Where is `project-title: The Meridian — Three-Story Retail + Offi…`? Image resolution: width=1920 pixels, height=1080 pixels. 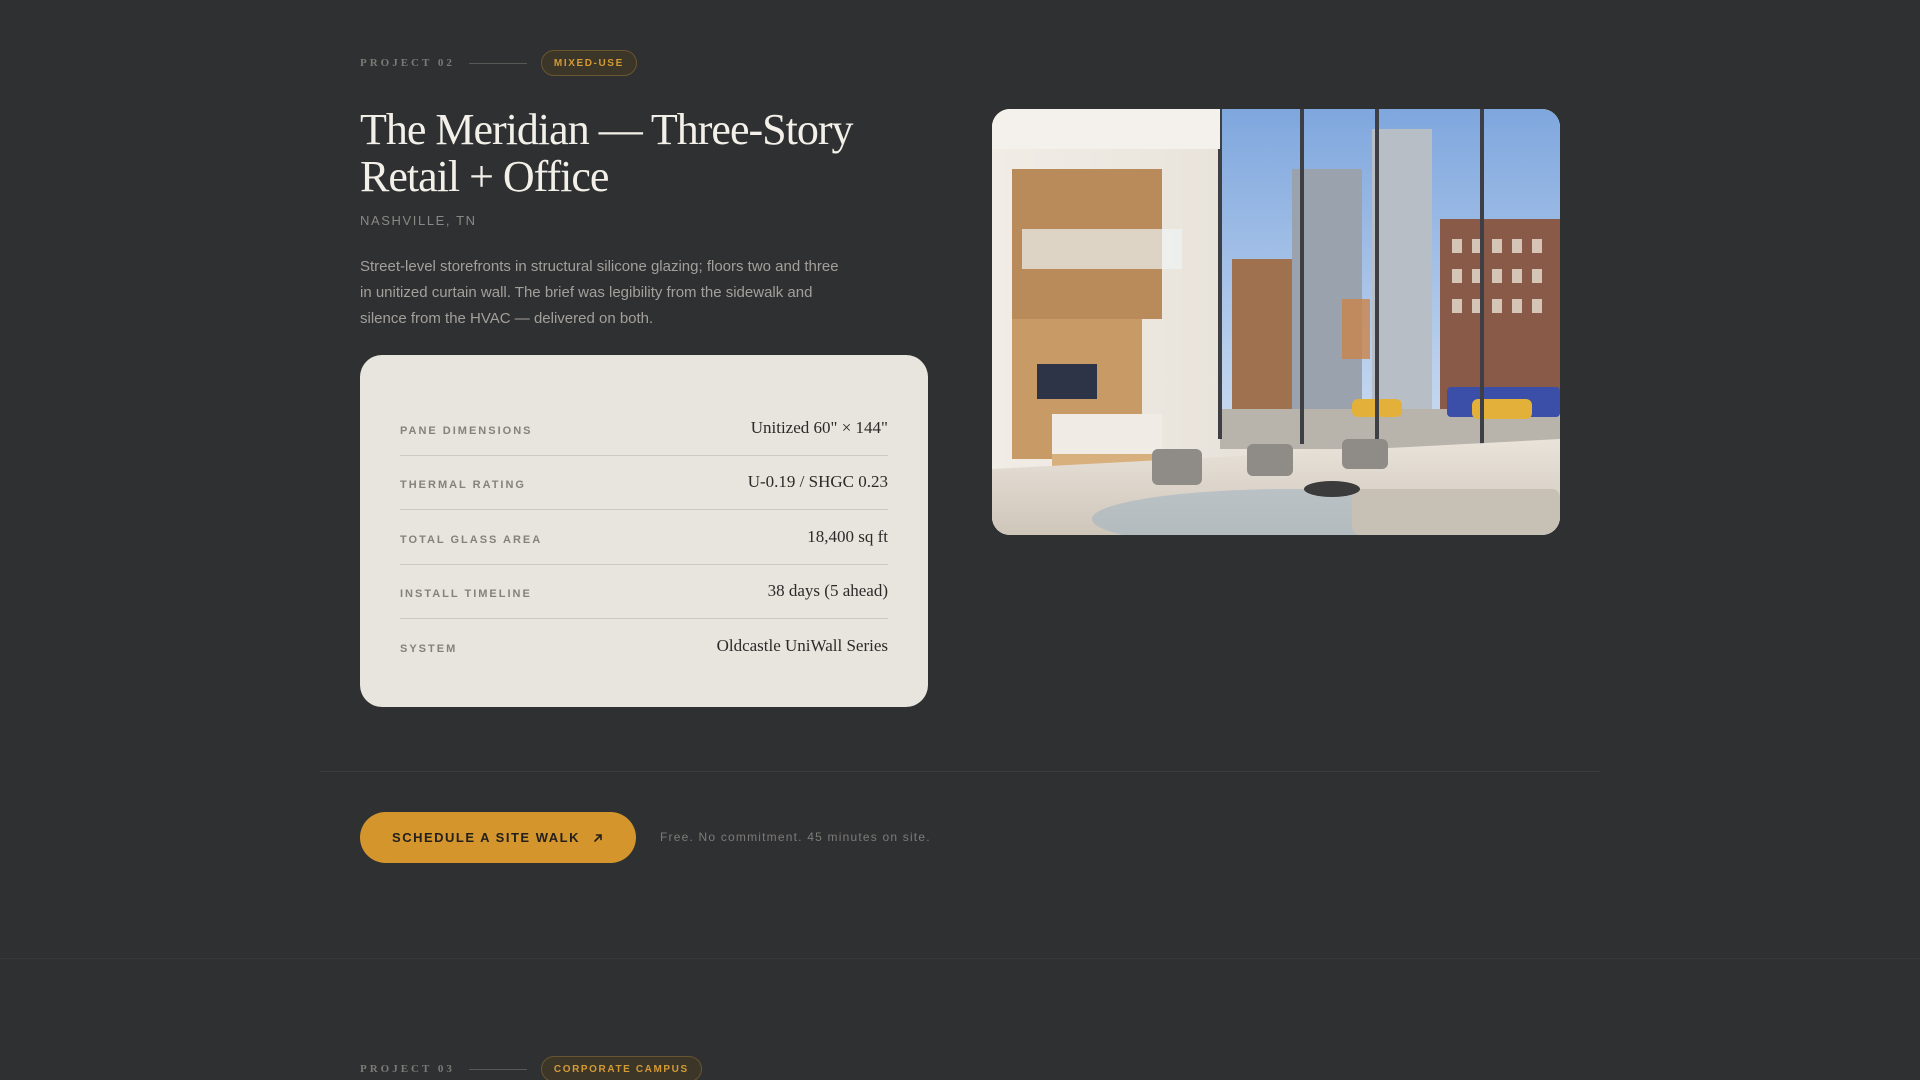
project-title: The Meridian — Three-Story Retail + Offi… is located at coordinates (606, 153).